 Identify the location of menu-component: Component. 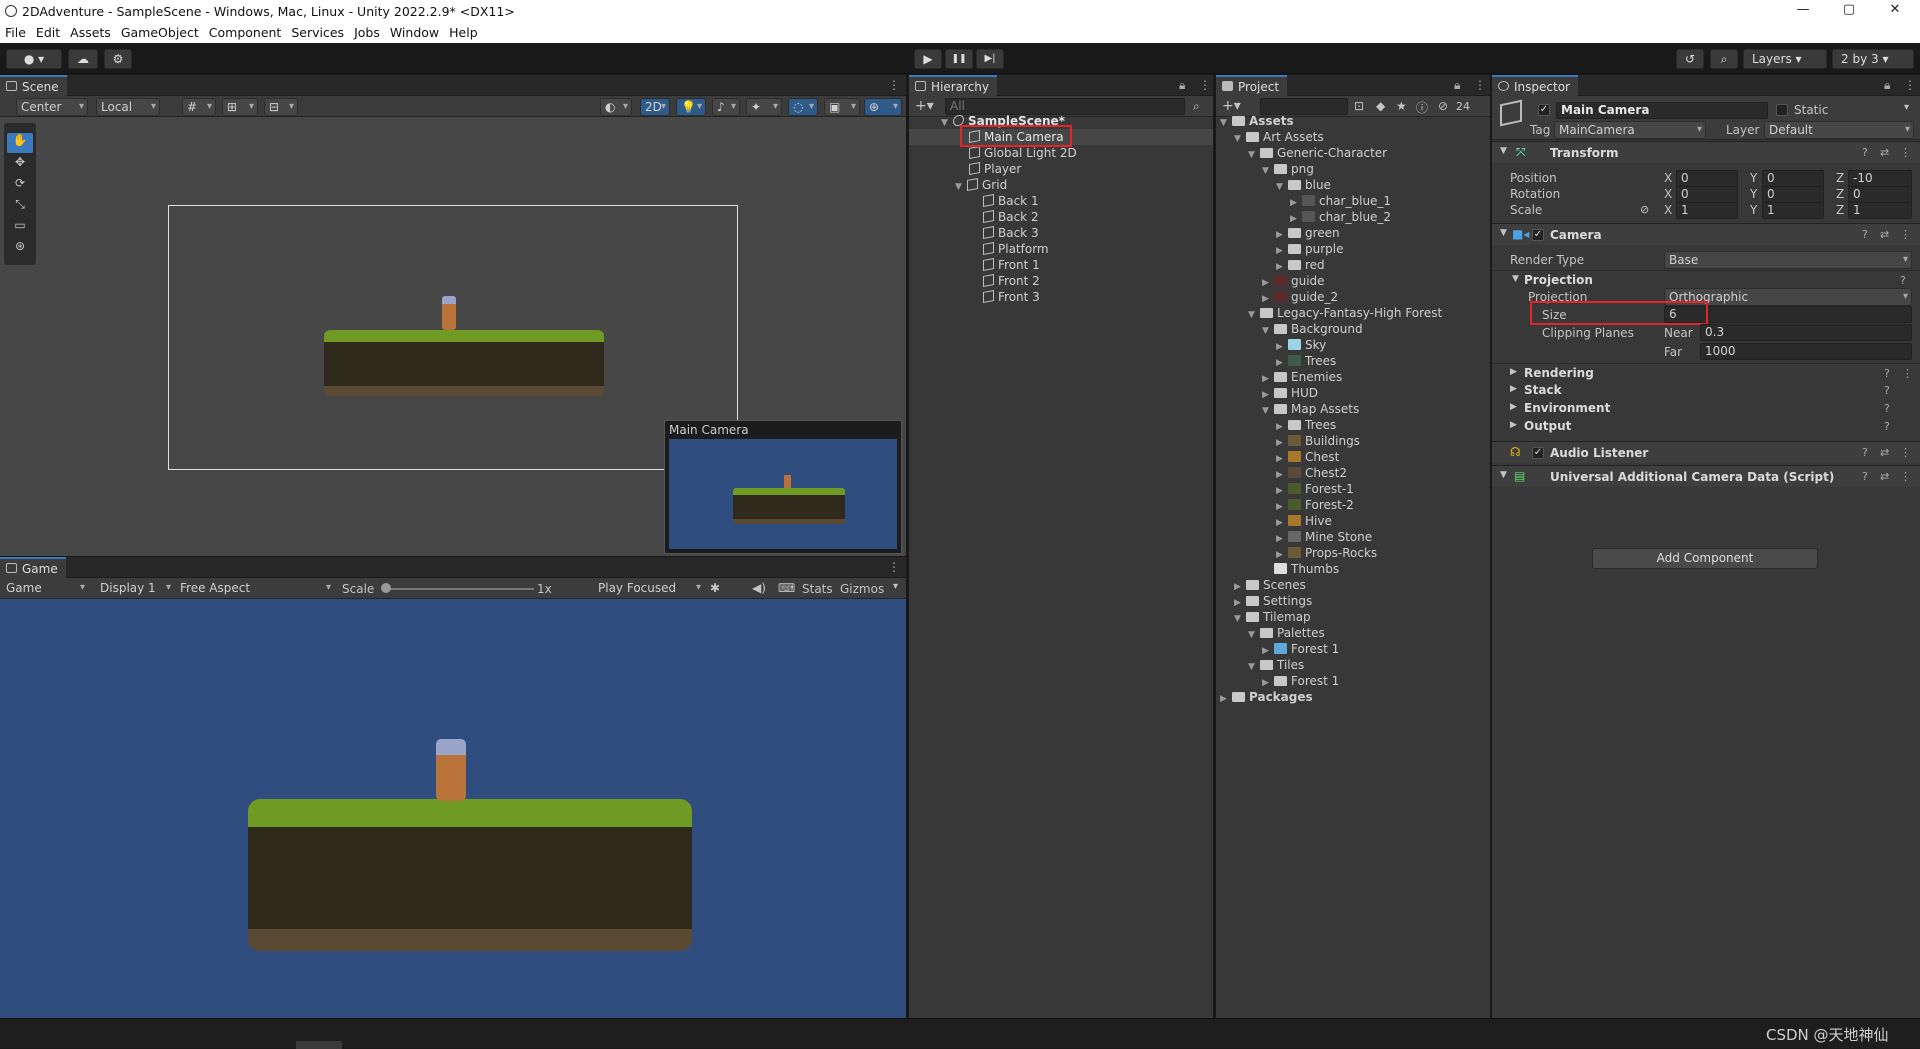
(245, 31).